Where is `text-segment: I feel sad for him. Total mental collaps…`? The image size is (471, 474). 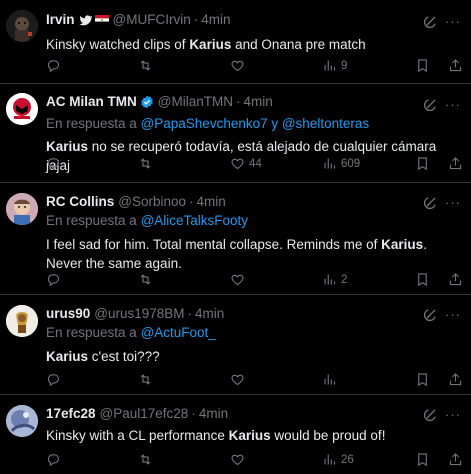 text-segment: I feel sad for him. Total mental collaps… is located at coordinates (214, 244).